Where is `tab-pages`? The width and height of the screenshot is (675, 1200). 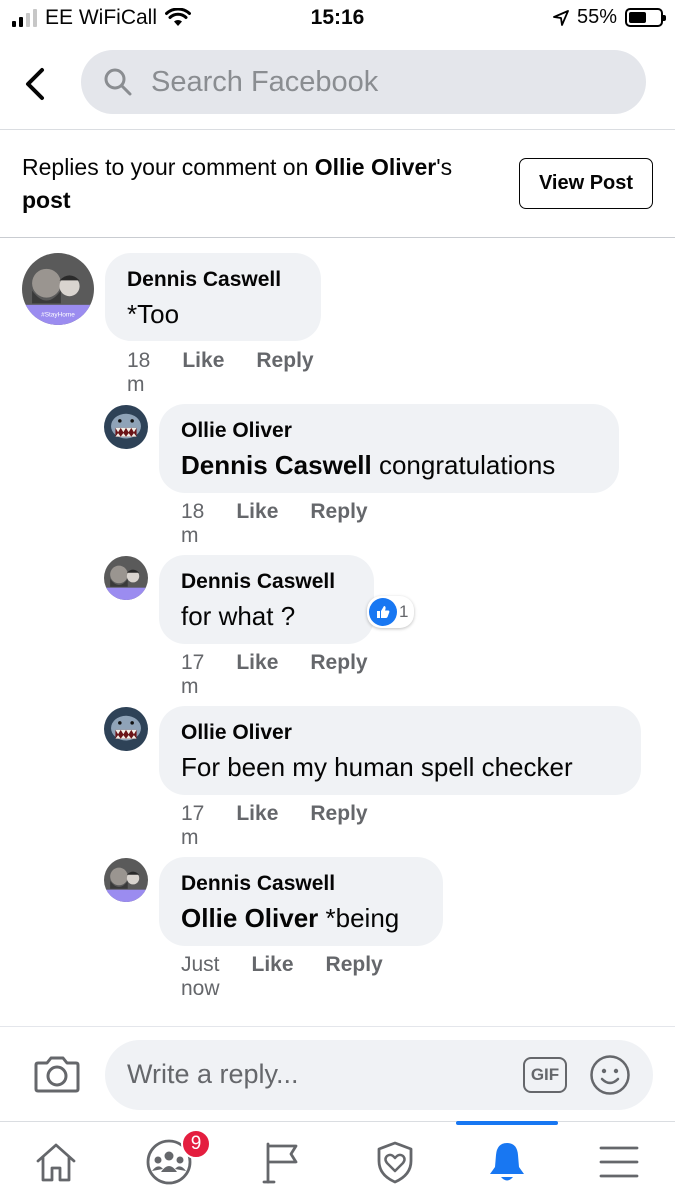 tab-pages is located at coordinates (282, 1162).